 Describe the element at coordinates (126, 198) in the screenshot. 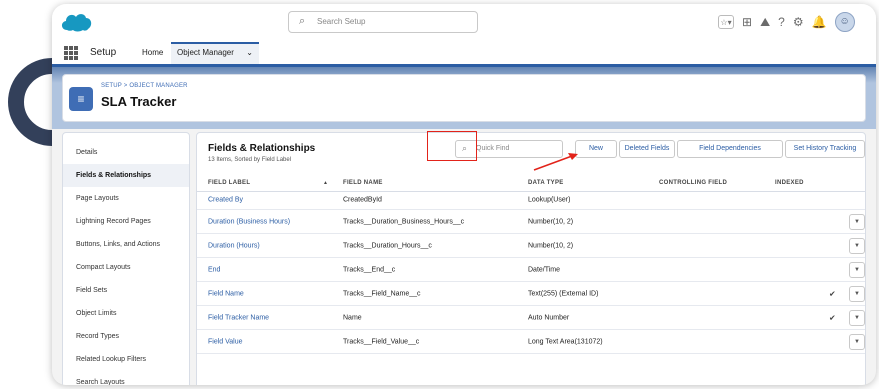

I see `sidebar-item-page-layouts: Page Layouts` at that location.